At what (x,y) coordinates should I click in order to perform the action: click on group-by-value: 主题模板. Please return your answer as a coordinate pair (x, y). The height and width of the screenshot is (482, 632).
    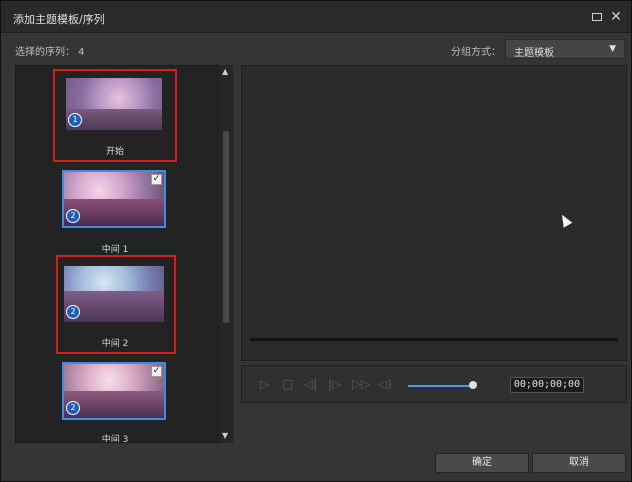
    Looking at the image, I should click on (534, 53).